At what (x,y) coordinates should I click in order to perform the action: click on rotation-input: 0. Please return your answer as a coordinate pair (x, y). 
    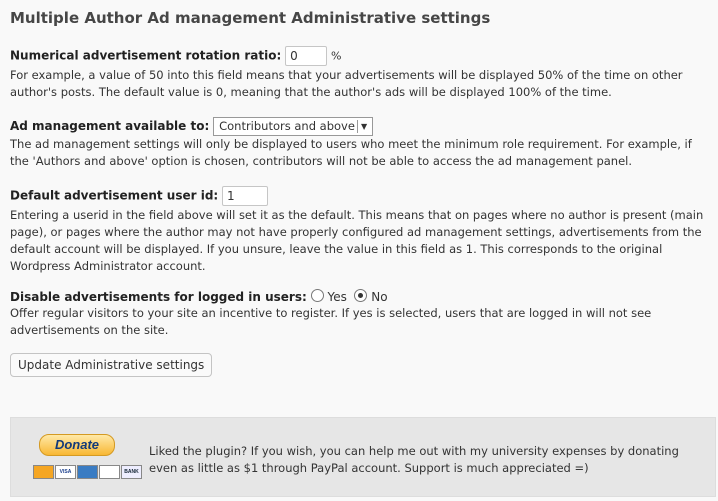
    Looking at the image, I should click on (306, 56).